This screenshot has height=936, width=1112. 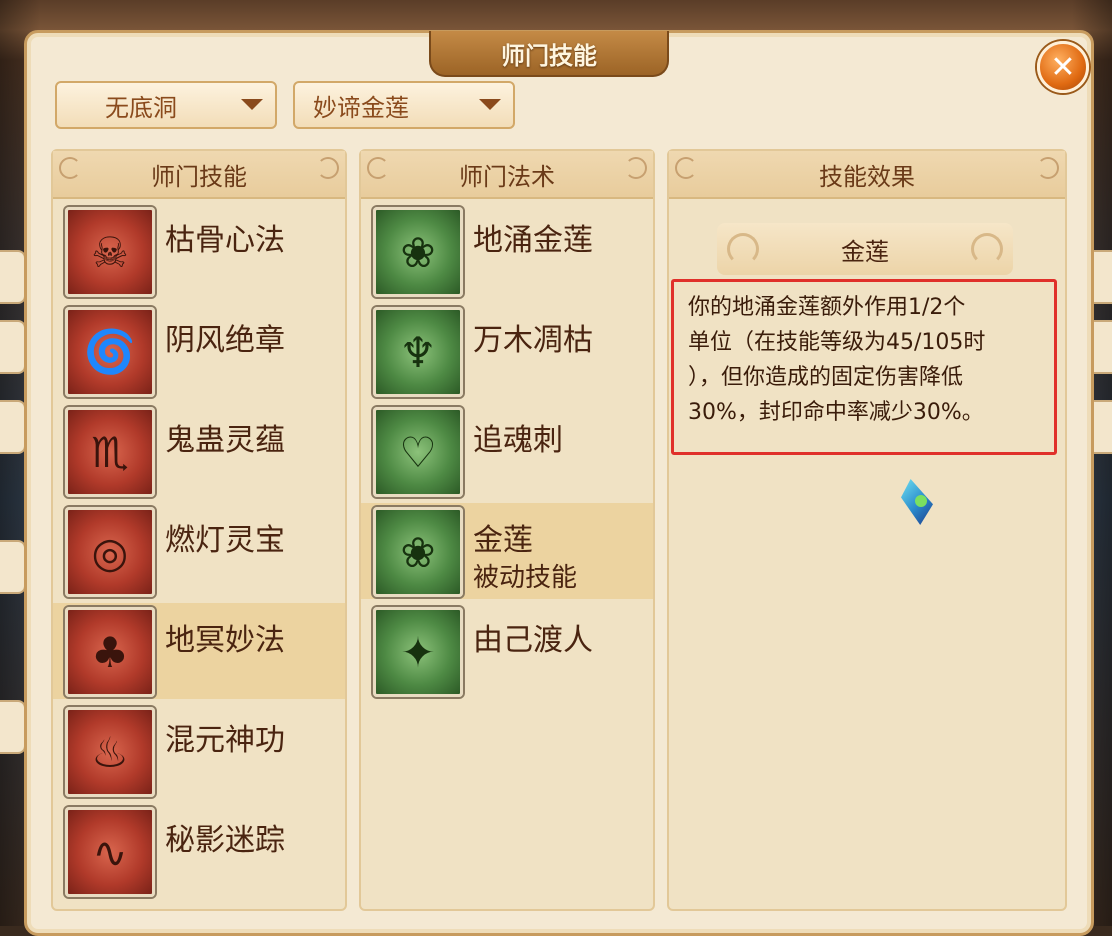 I want to click on skeleton-sword-icon: ☠, so click(x=110, y=252).